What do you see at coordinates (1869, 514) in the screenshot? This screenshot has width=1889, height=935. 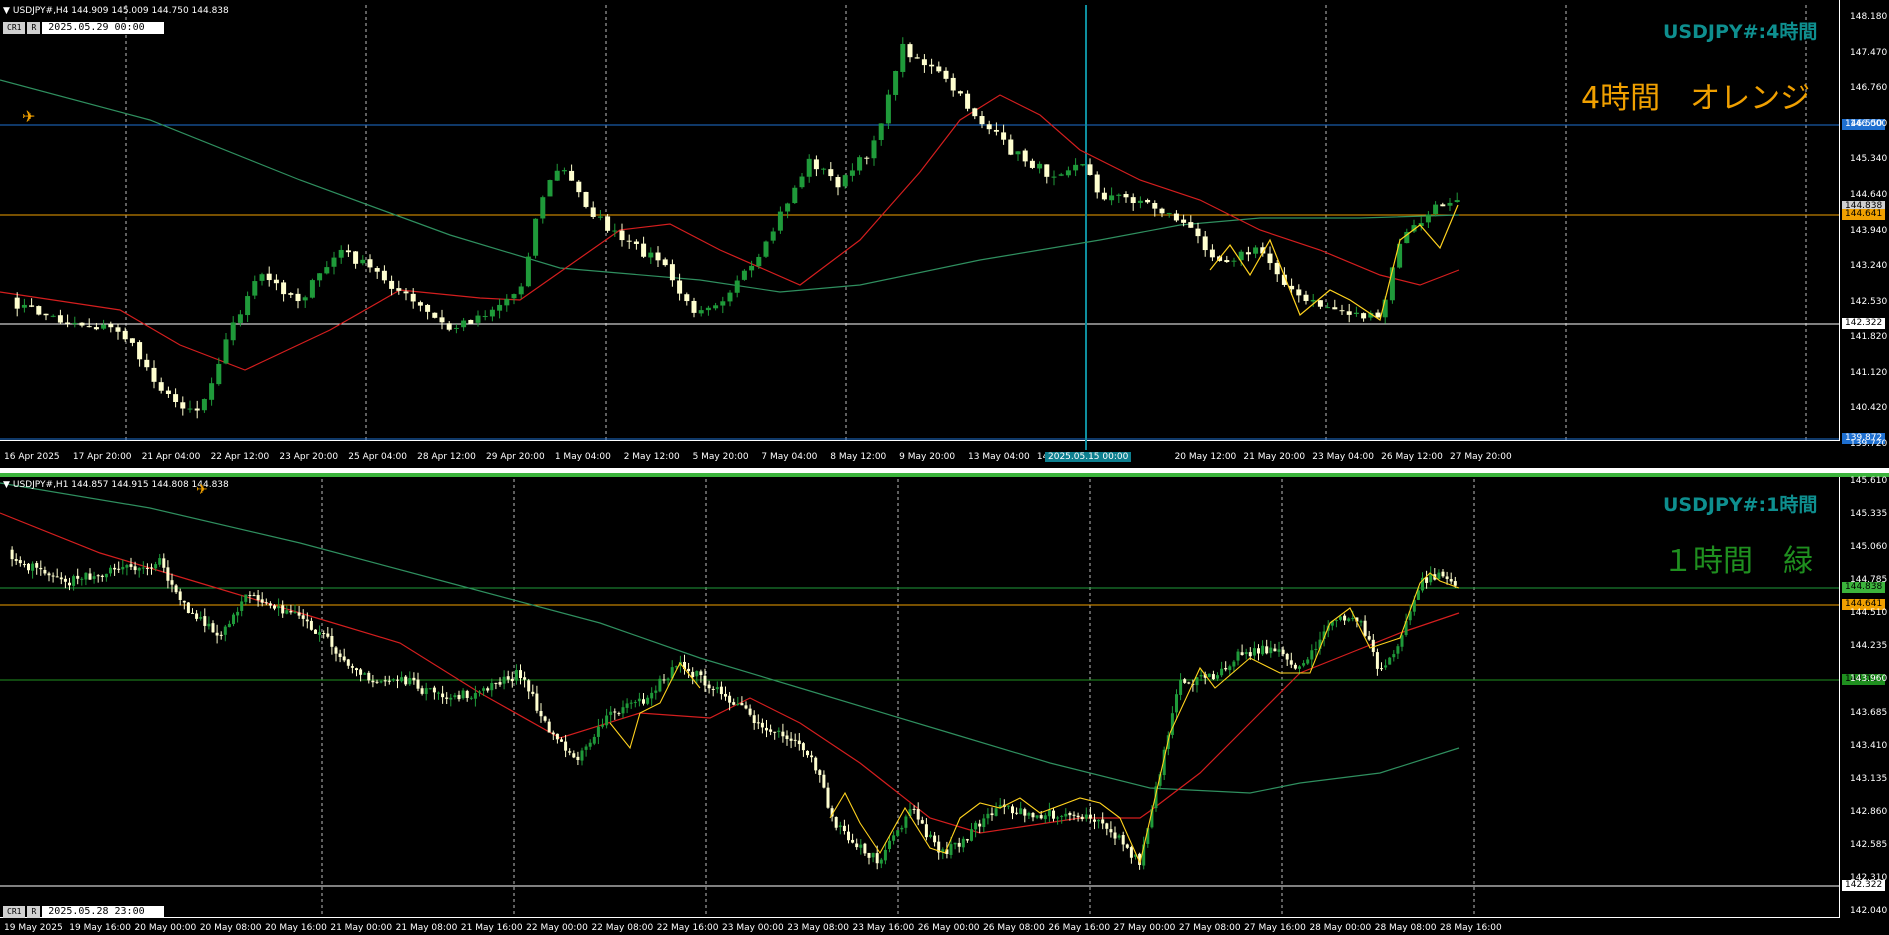 I see `h1-price-tick: 145.335` at bounding box center [1869, 514].